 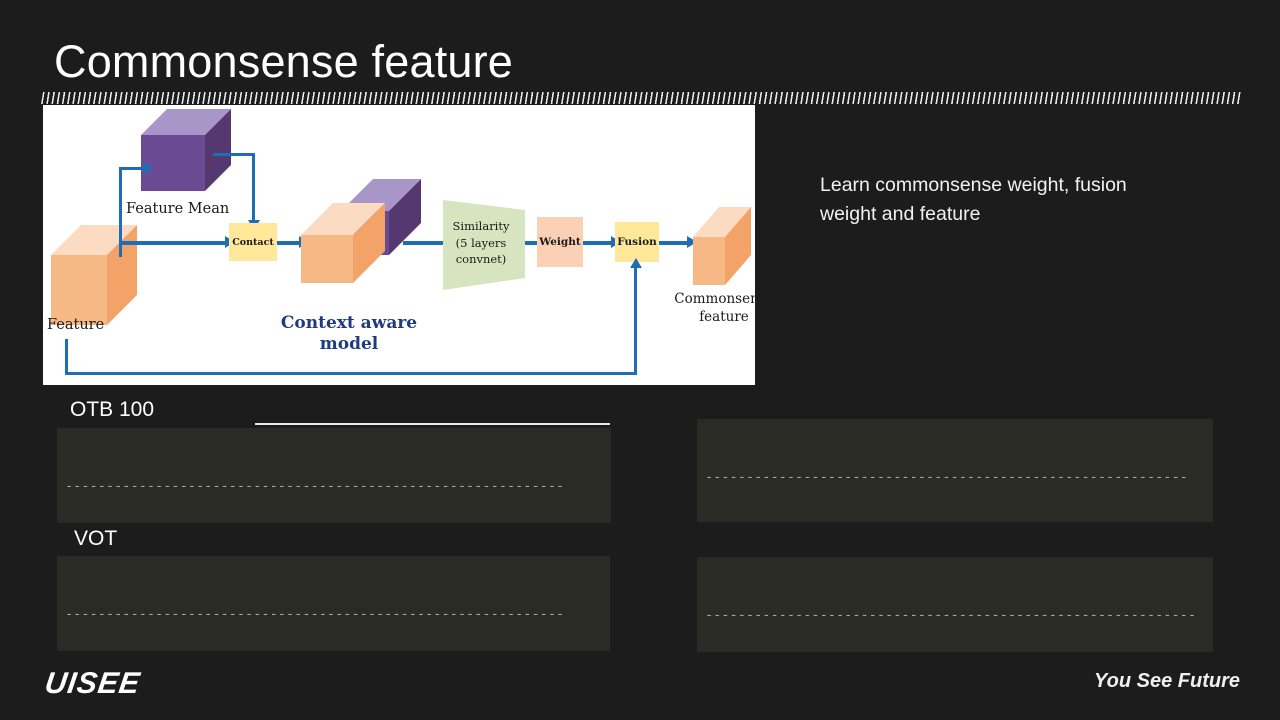 What do you see at coordinates (351, 373) in the screenshot?
I see `skip-connection-horizontal` at bounding box center [351, 373].